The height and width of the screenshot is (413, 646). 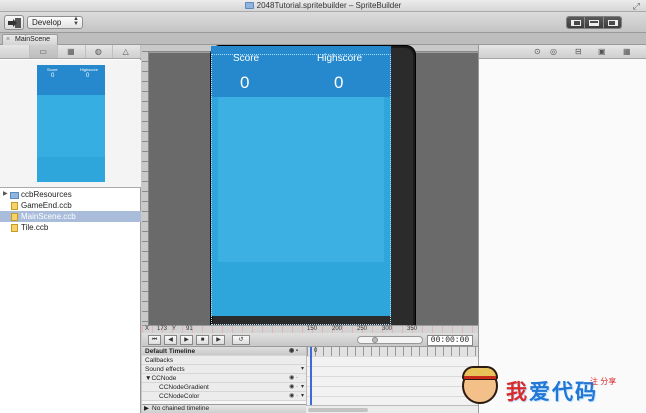 What do you see at coordinates (224, 369) in the screenshot?
I see `timeline-row-sound-effects: Sound effects ▾` at bounding box center [224, 369].